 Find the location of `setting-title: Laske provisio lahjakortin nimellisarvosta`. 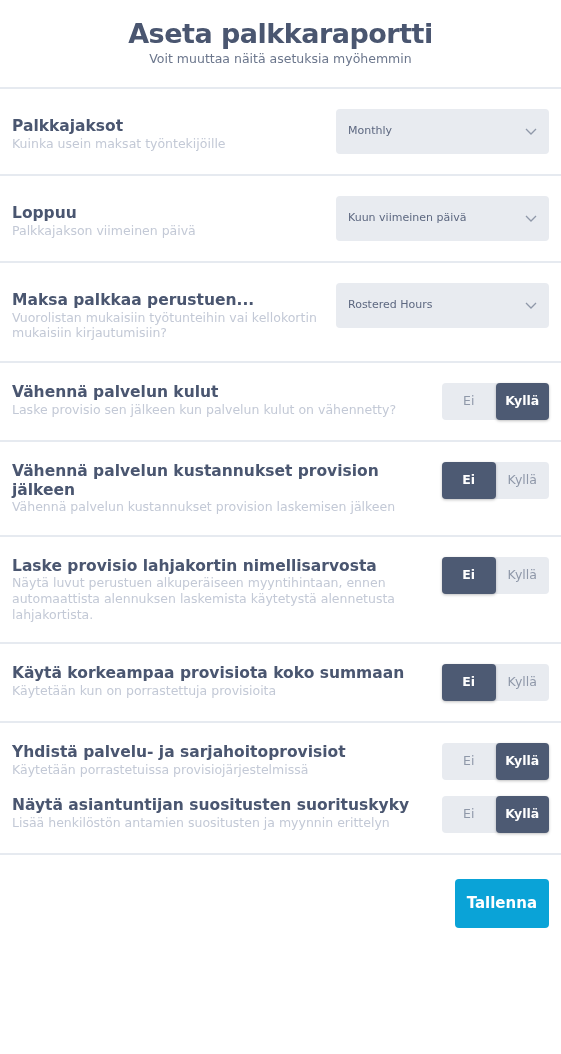

setting-title: Laske provisio lahjakortin nimellisarvosta is located at coordinates (195, 566).